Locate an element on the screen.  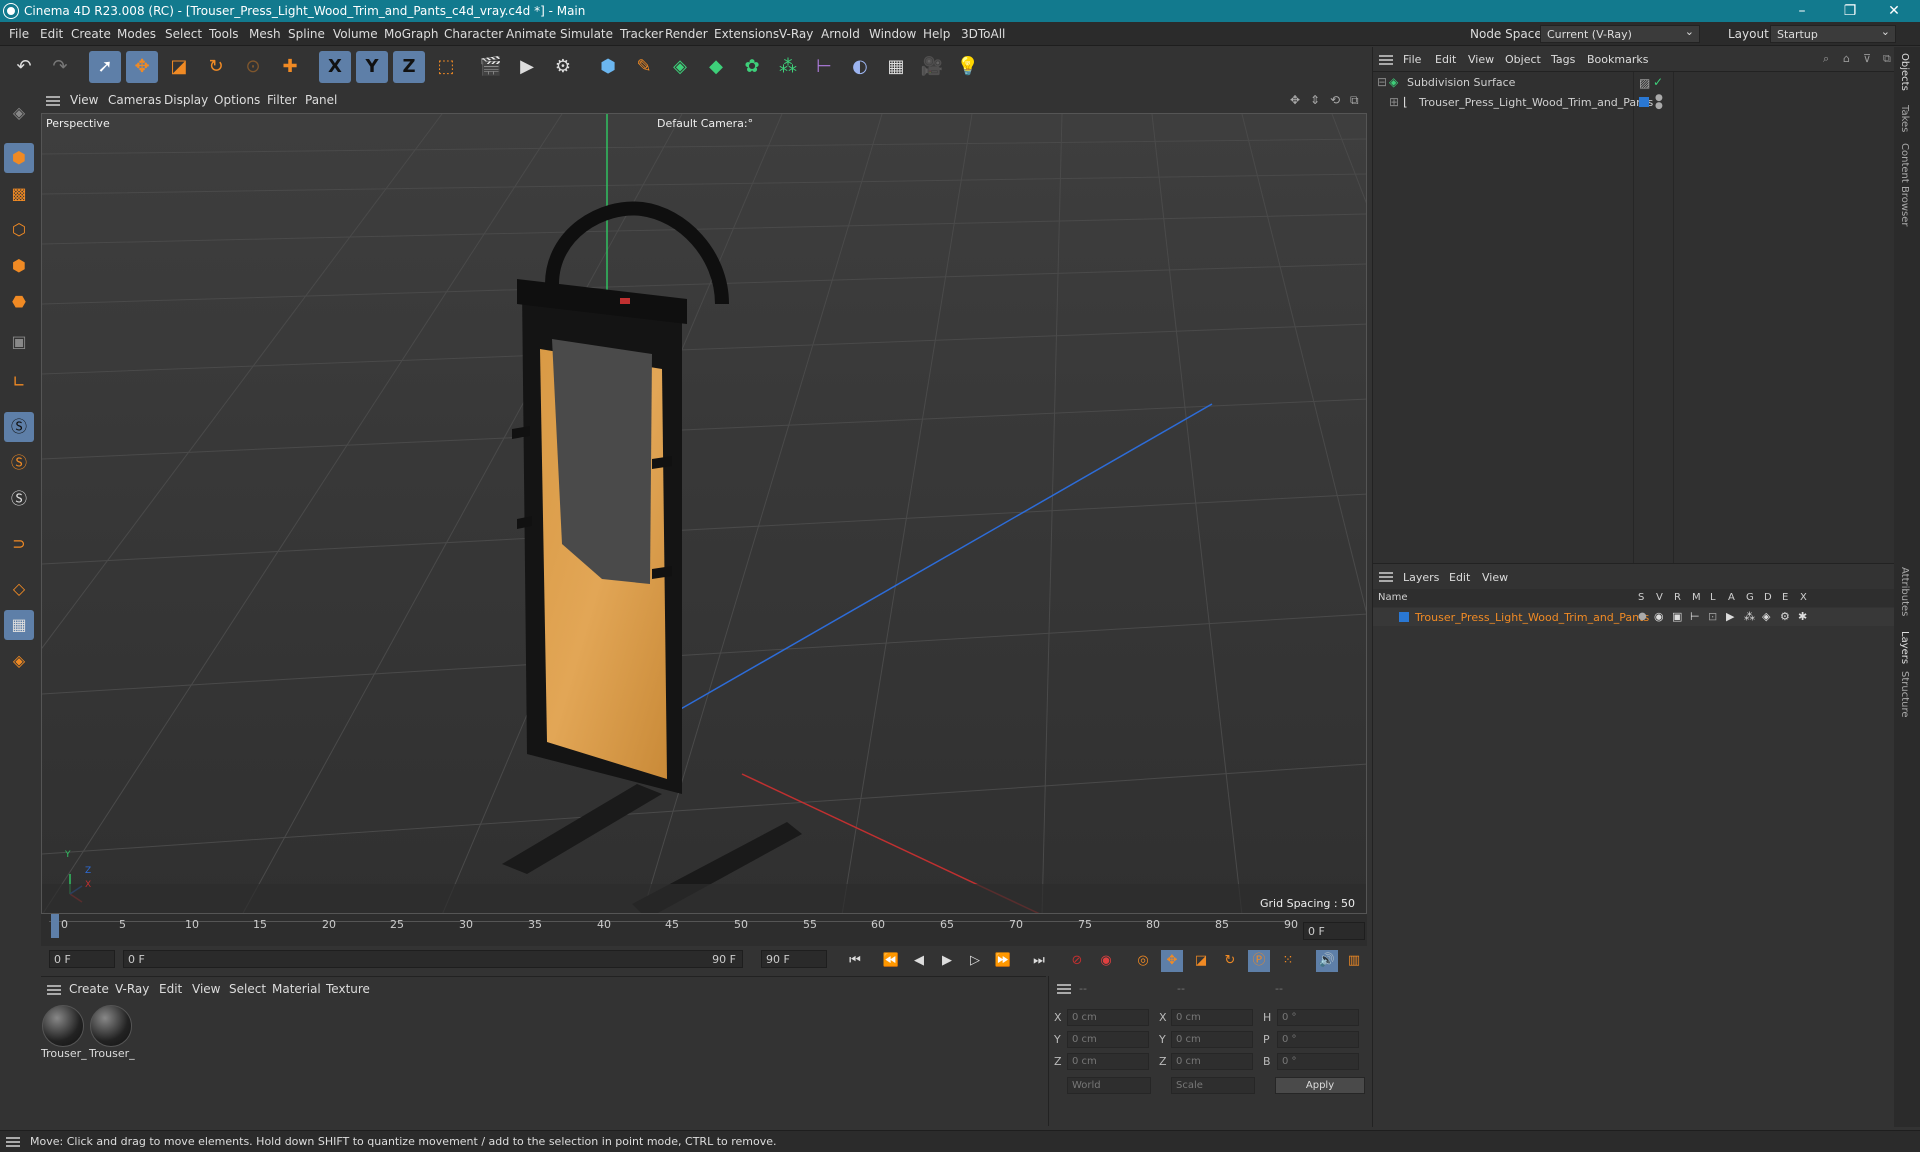
record-icon: ⊘ is located at coordinates (1077, 961).